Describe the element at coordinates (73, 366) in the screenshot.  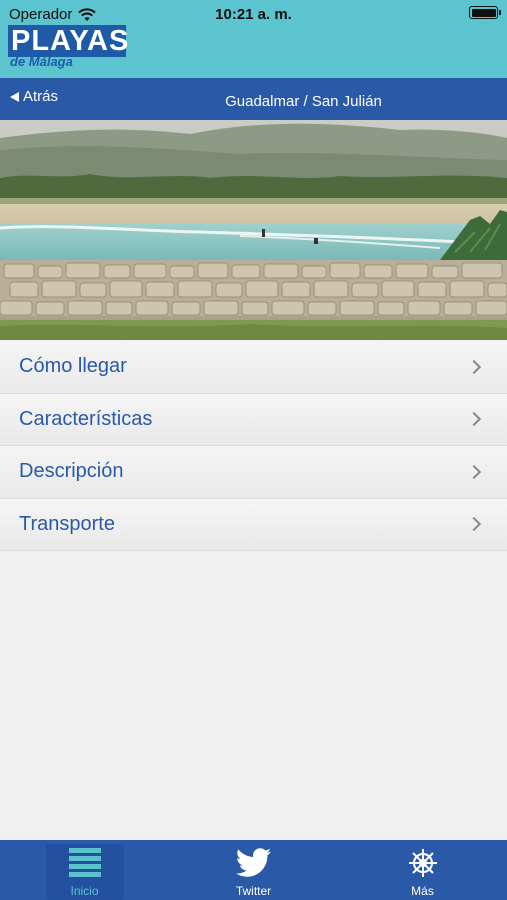
I see `menu-item-label: Cómo llegar` at that location.